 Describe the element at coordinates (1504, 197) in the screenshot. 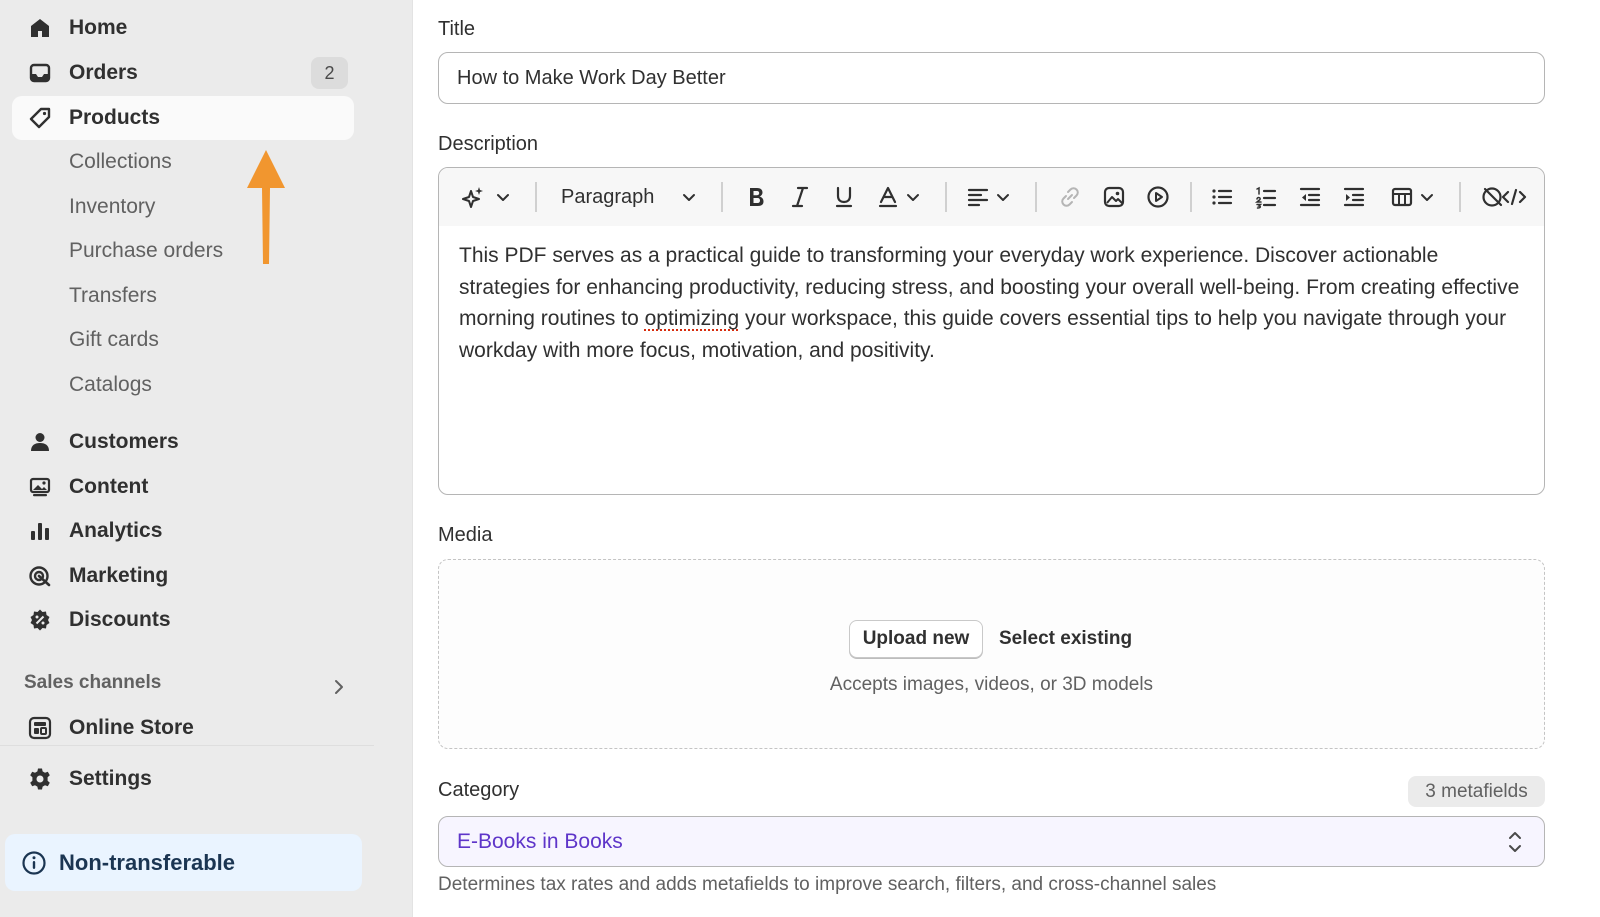

I see `show-html-icon` at that location.